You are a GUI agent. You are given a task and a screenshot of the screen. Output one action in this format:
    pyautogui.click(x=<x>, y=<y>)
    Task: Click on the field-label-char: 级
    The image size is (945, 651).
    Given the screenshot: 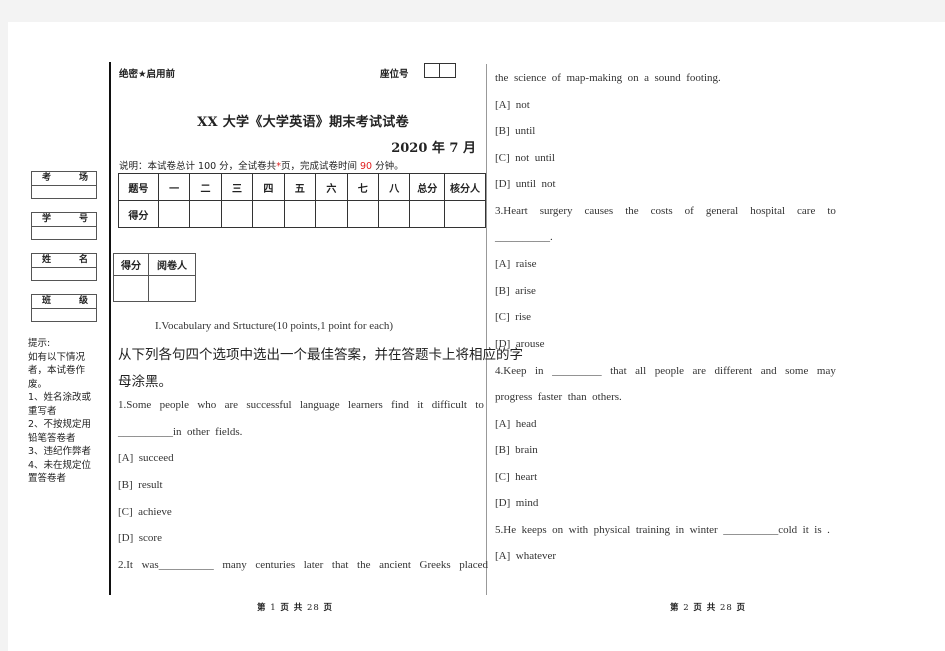 What is the action you would take?
    pyautogui.click(x=83, y=301)
    